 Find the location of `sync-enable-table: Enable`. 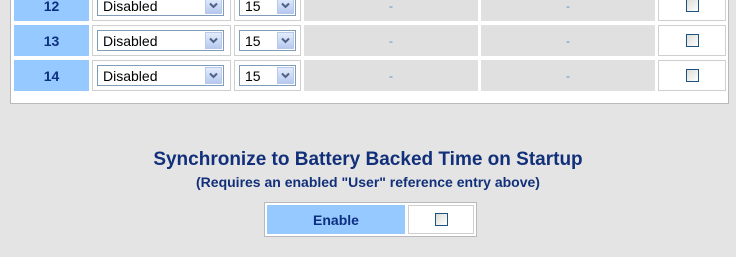

sync-enable-table: Enable is located at coordinates (370, 219).